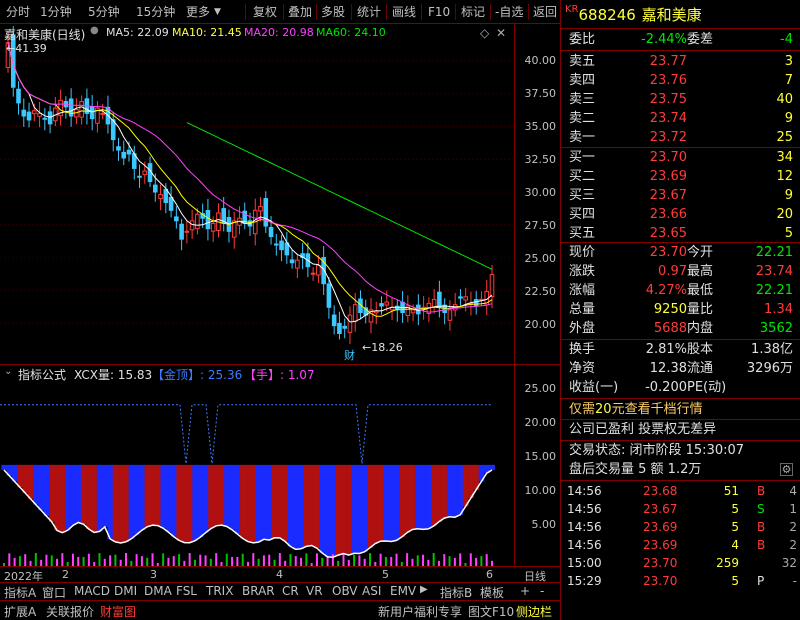 The image size is (800, 620). Describe the element at coordinates (54, 592) in the screenshot. I see `tab-window: 窗口` at that location.